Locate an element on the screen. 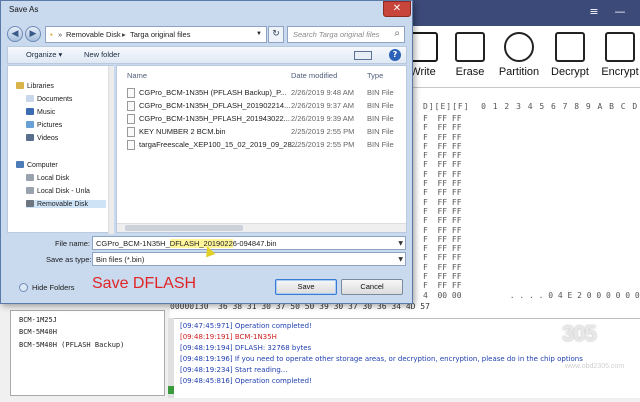  dialog-footer: Hide Folders Save DFLASH Save Cancel is located at coordinates (207, 287).